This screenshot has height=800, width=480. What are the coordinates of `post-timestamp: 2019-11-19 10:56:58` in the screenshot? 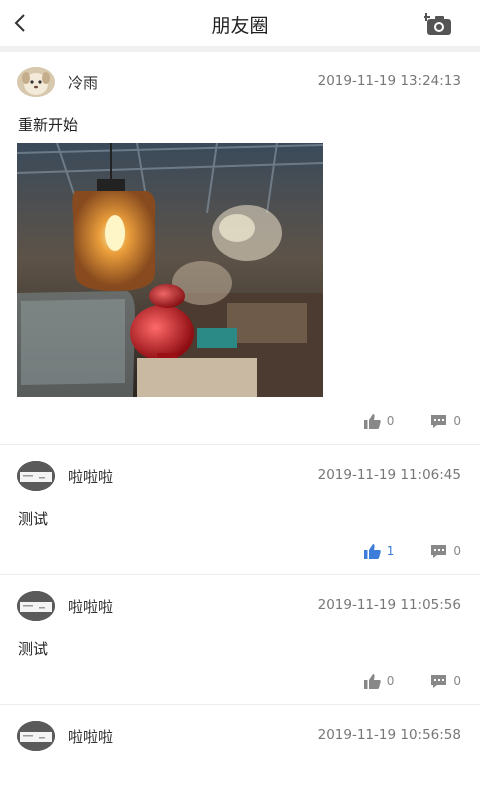 It's located at (389, 735).